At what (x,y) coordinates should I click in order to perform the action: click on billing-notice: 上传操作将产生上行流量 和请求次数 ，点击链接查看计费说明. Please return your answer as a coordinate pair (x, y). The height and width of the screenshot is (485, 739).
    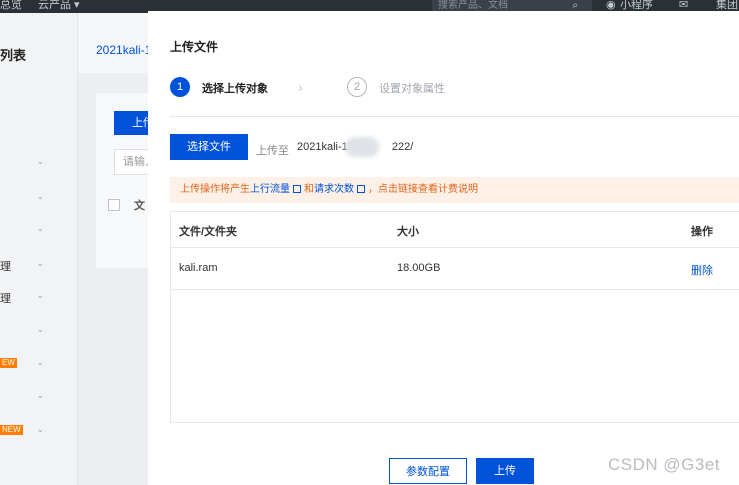
    Looking at the image, I should click on (454, 190).